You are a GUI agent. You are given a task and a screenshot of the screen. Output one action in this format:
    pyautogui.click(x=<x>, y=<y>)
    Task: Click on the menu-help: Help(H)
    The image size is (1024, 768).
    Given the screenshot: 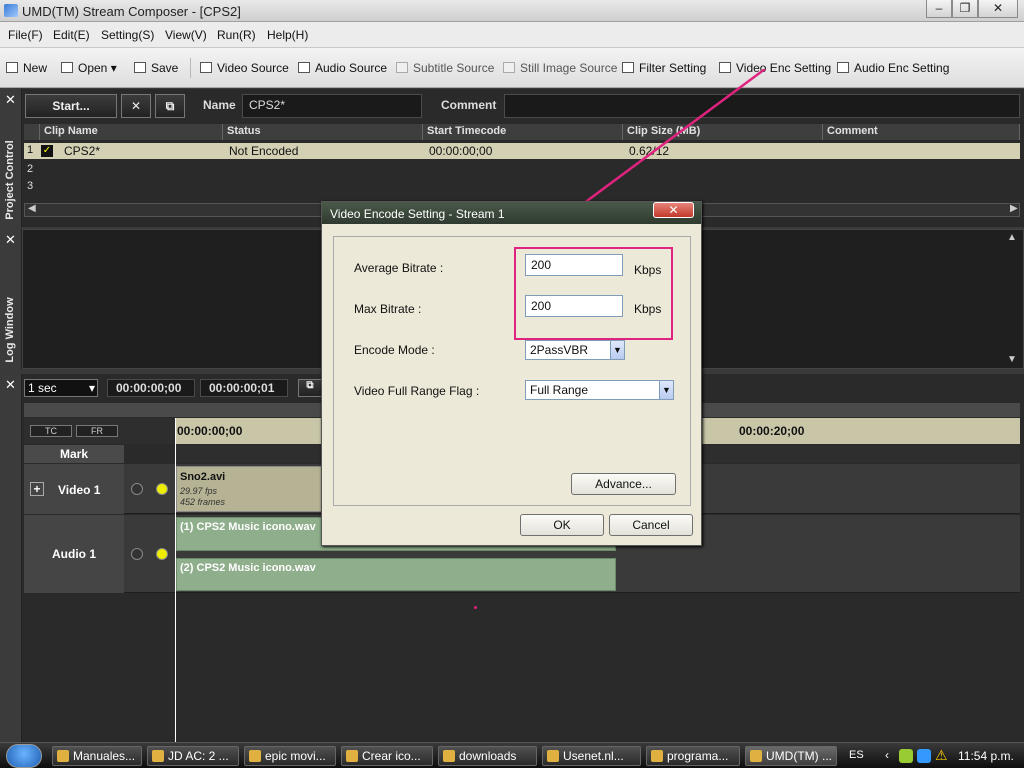 What is the action you would take?
    pyautogui.click(x=287, y=35)
    